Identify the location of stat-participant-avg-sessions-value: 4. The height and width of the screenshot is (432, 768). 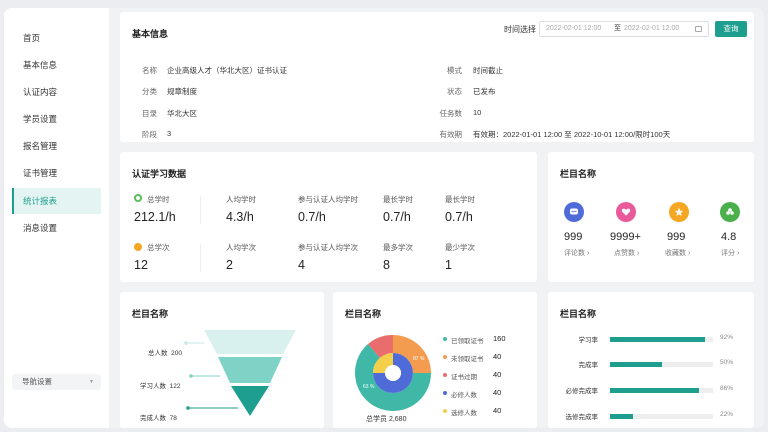
(301, 265).